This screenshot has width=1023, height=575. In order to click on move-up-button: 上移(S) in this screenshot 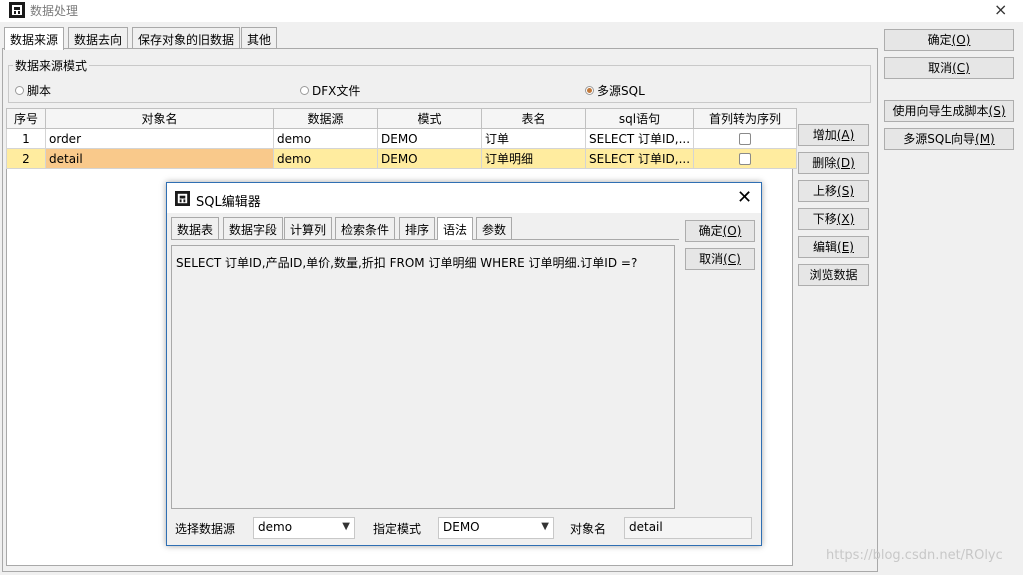, I will do `click(833, 191)`.